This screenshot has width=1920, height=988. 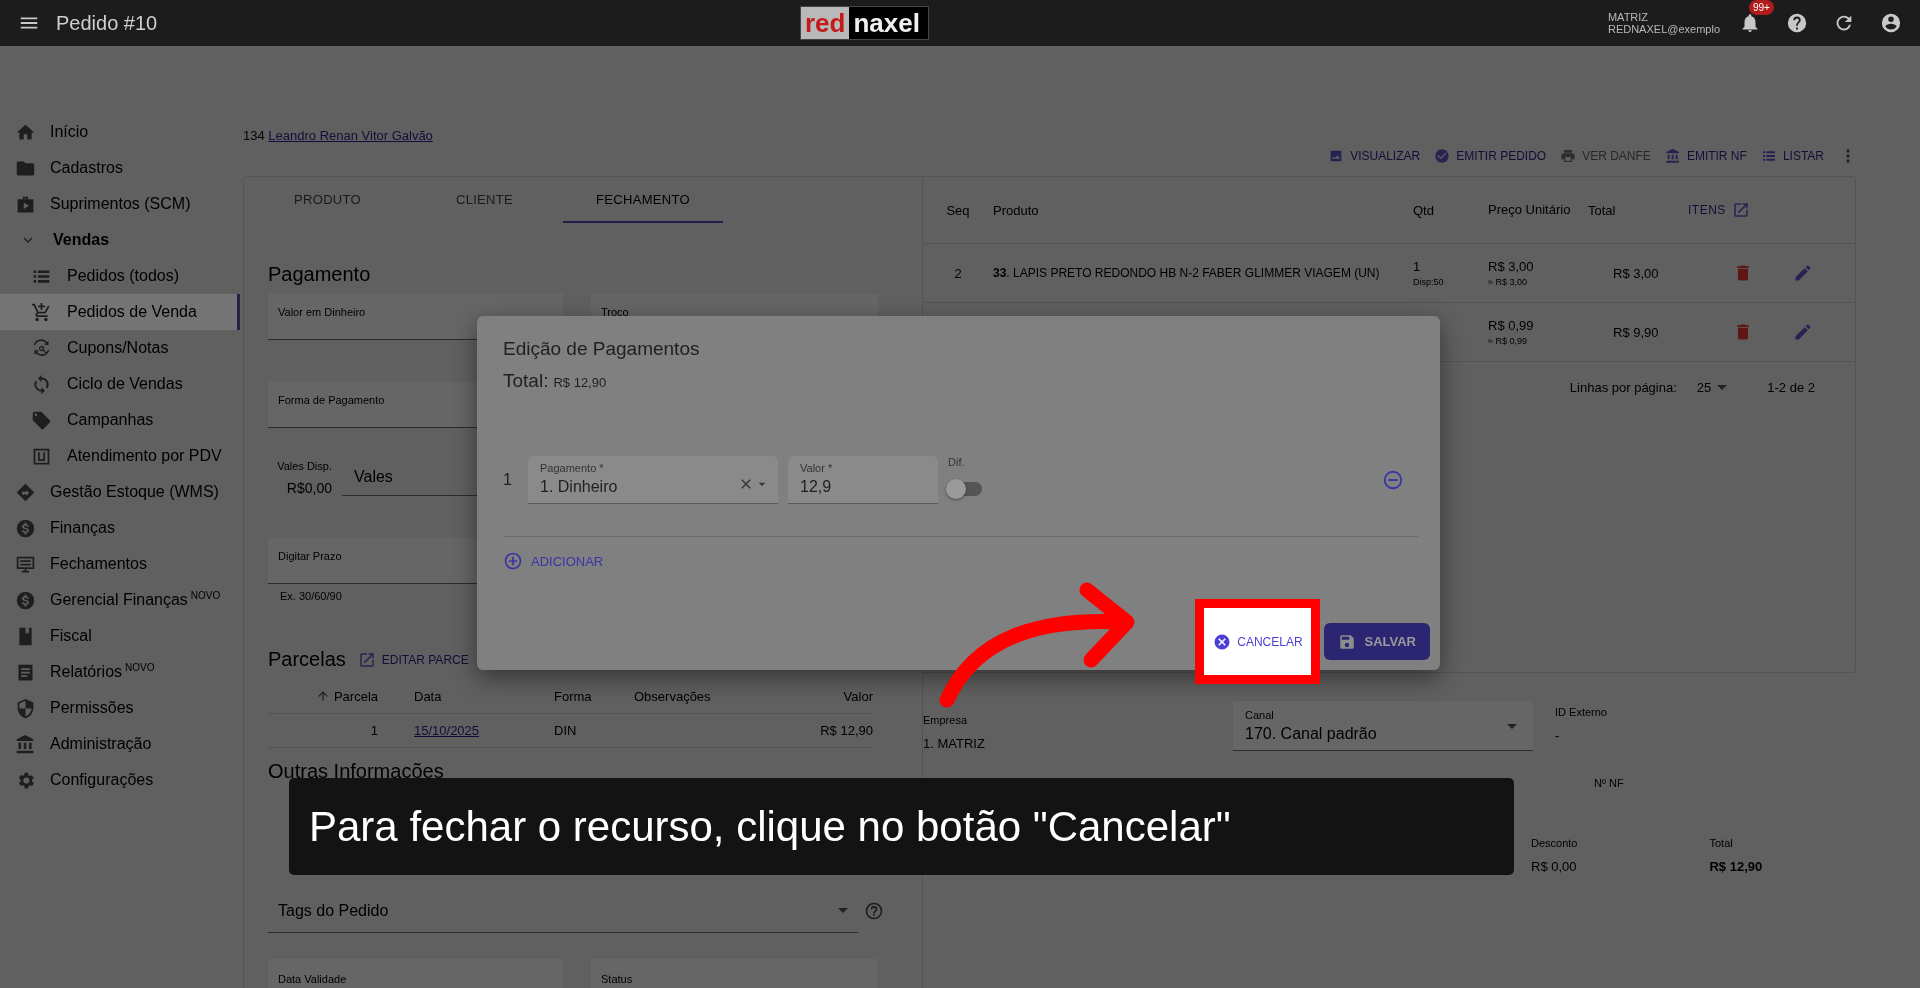 I want to click on column-header: Seq, so click(x=958, y=210).